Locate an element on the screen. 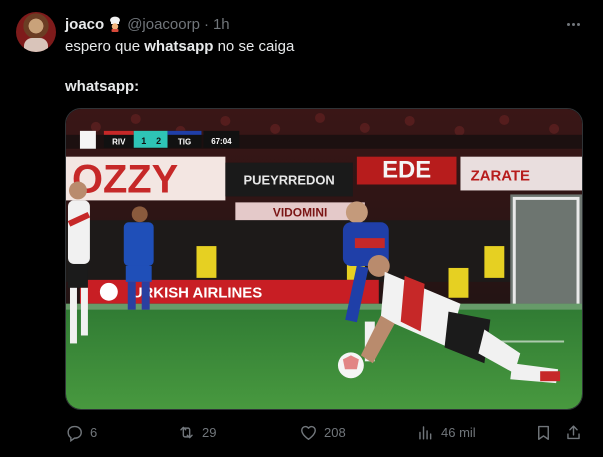  text-segment: espero que is located at coordinates (105, 46).